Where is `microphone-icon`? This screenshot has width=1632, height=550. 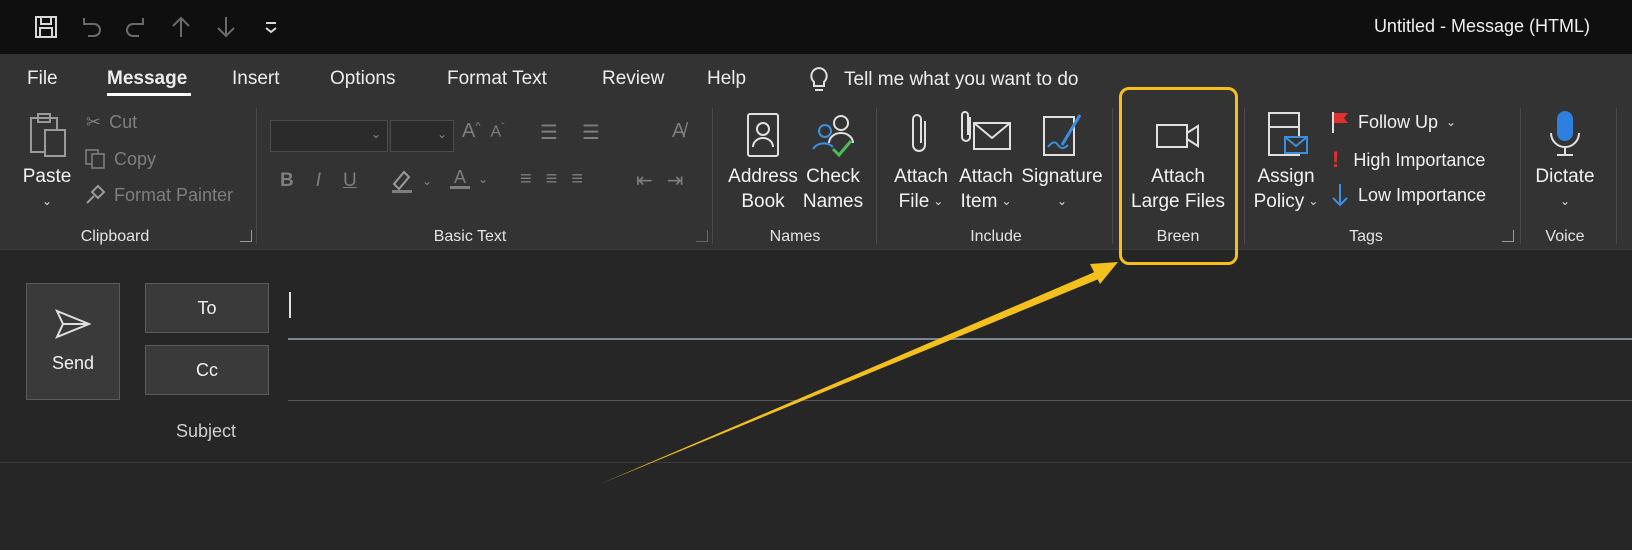
microphone-icon is located at coordinates (1565, 135).